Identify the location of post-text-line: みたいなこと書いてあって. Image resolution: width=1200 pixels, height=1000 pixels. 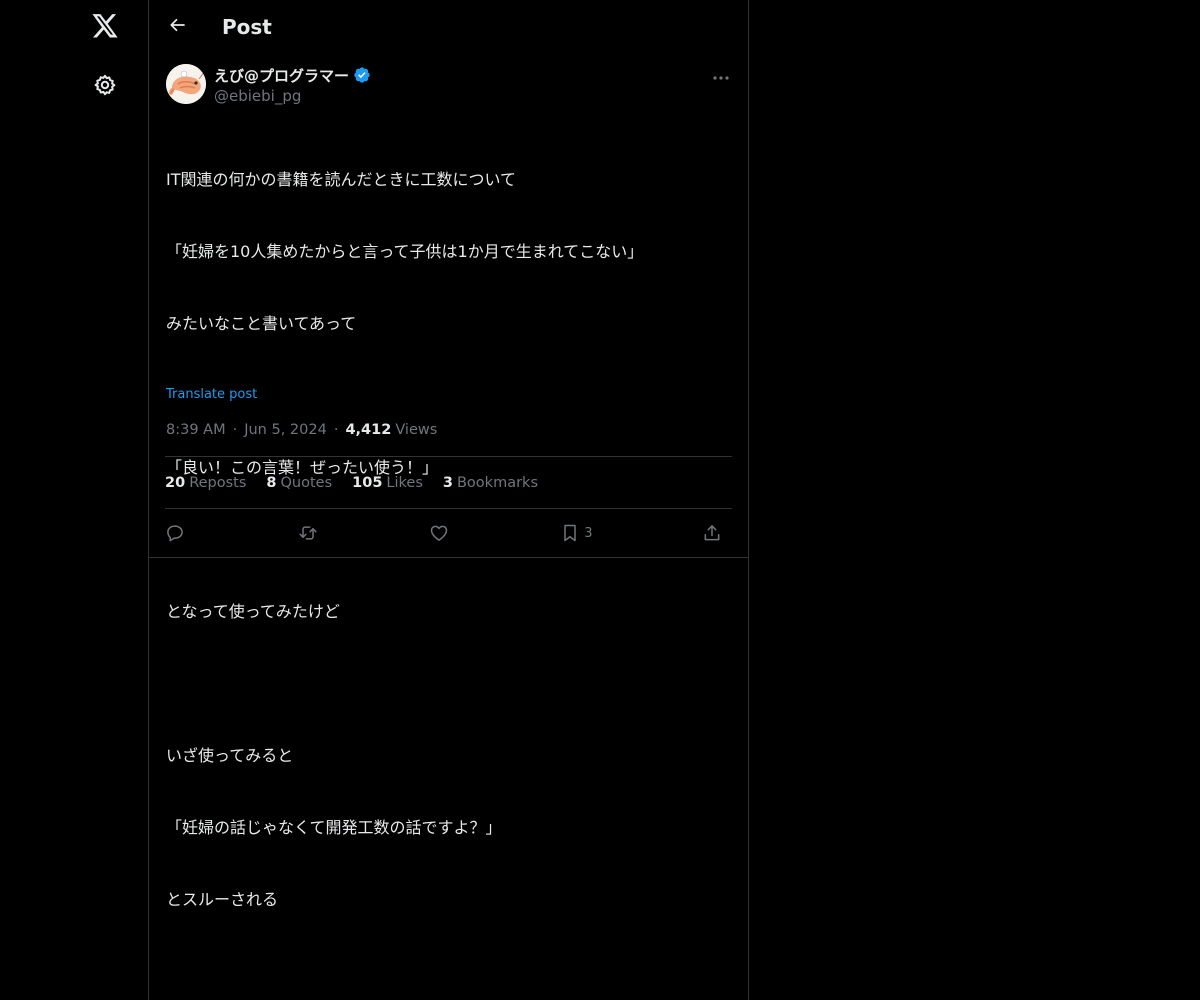
(261, 323).